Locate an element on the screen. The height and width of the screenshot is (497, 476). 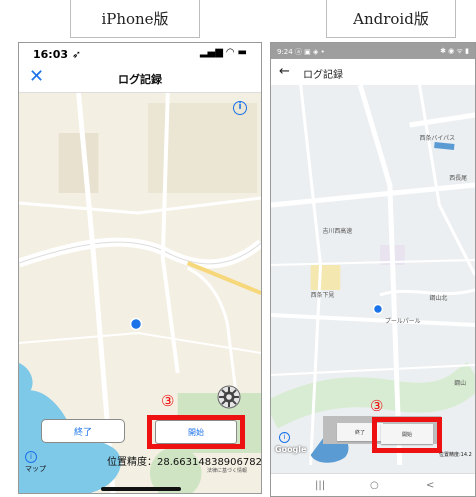
end-button: 終了 is located at coordinates (83, 431).